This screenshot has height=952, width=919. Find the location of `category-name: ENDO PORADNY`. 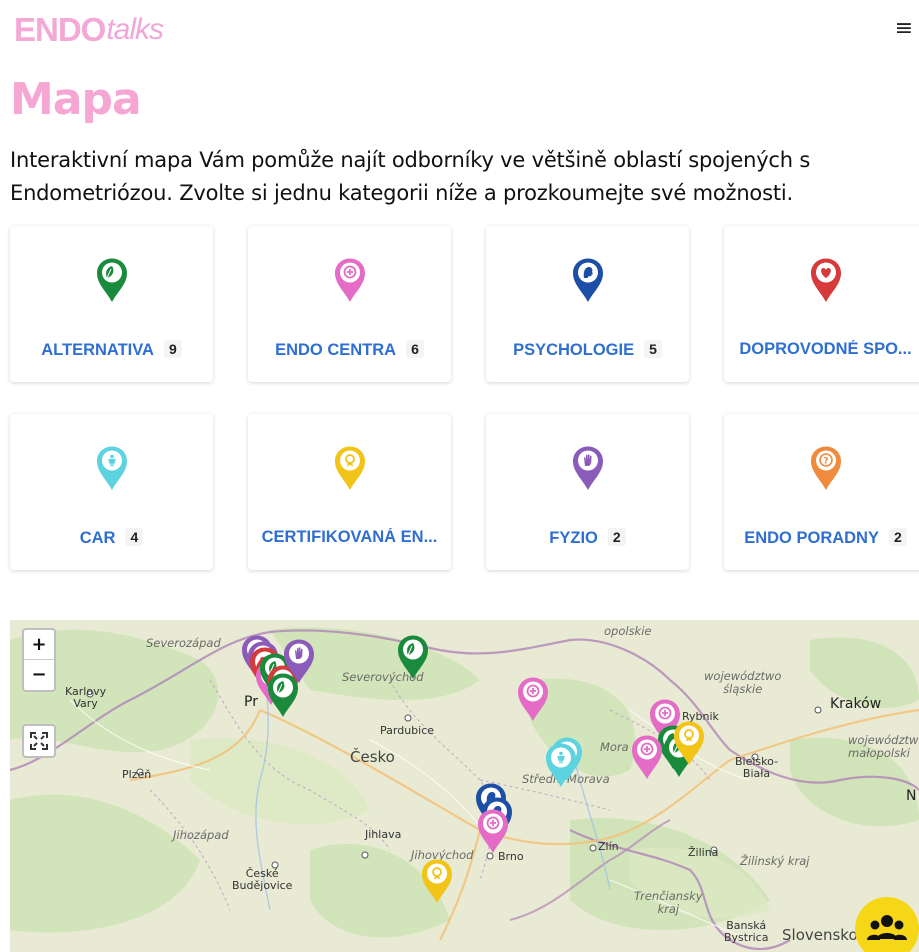

category-name: ENDO PORADNY is located at coordinates (811, 538).